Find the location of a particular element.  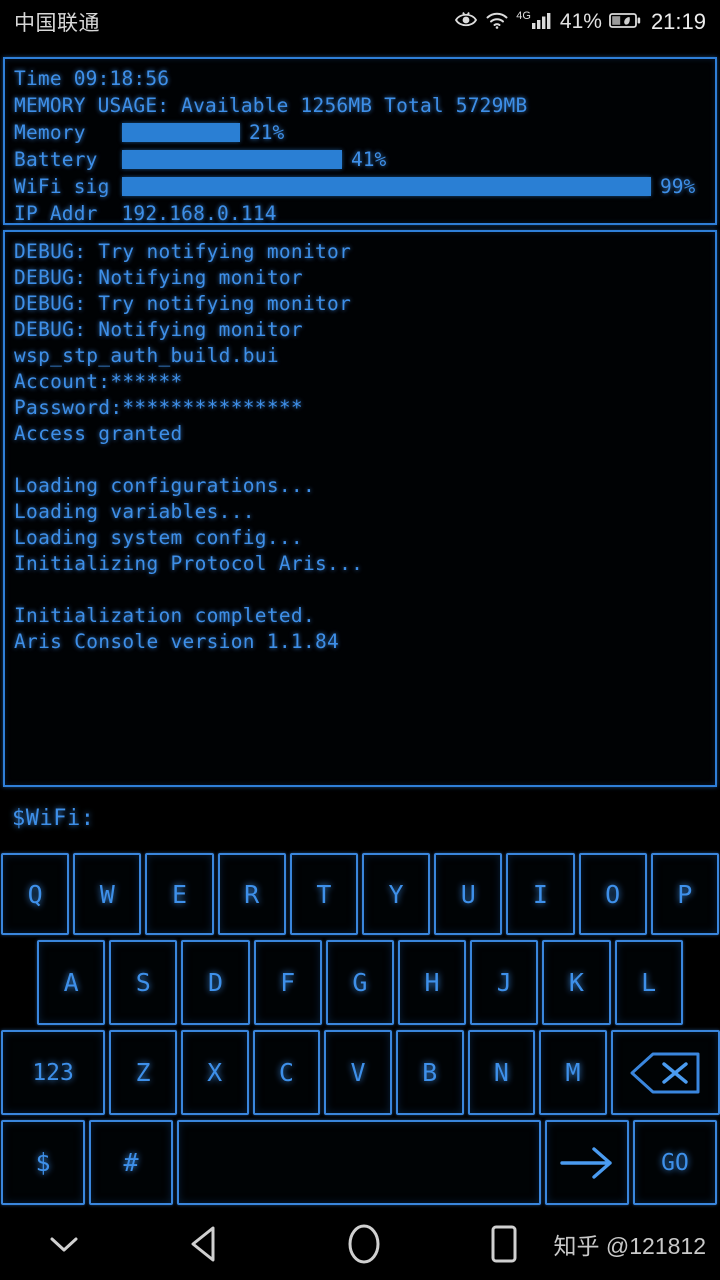

key-label: P is located at coordinates (685, 894).